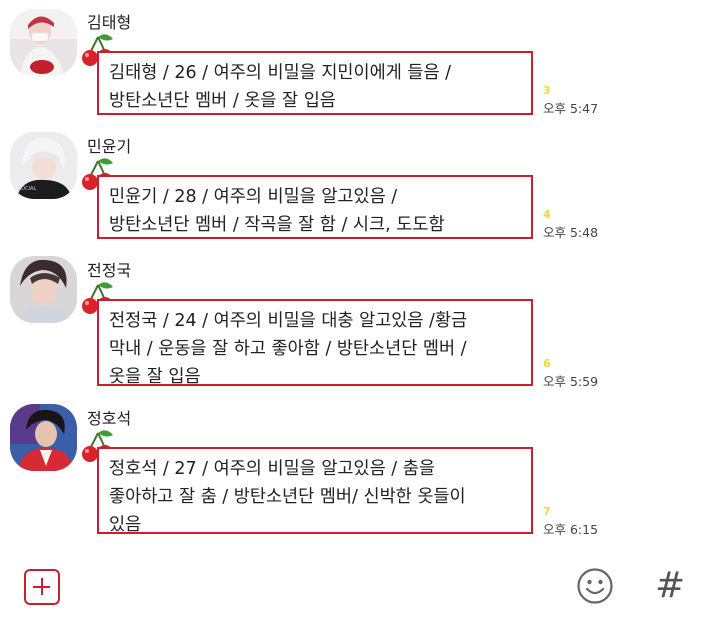 The image size is (720, 628). Describe the element at coordinates (288, 349) in the screenshot. I see `message-text-line: 막내 / 운동을 잘 하고 좋아함 / 방탄소년단 멤버 /` at that location.